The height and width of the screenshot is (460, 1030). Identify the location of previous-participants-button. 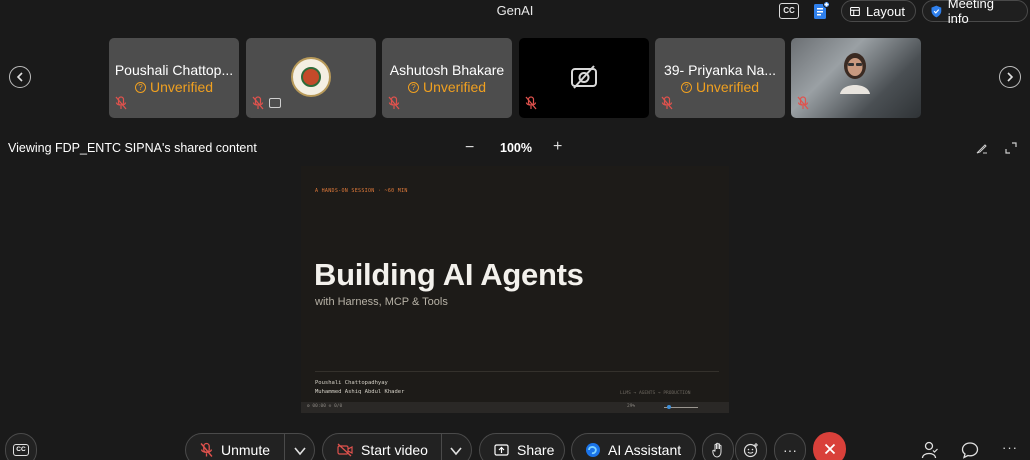
(20, 77).